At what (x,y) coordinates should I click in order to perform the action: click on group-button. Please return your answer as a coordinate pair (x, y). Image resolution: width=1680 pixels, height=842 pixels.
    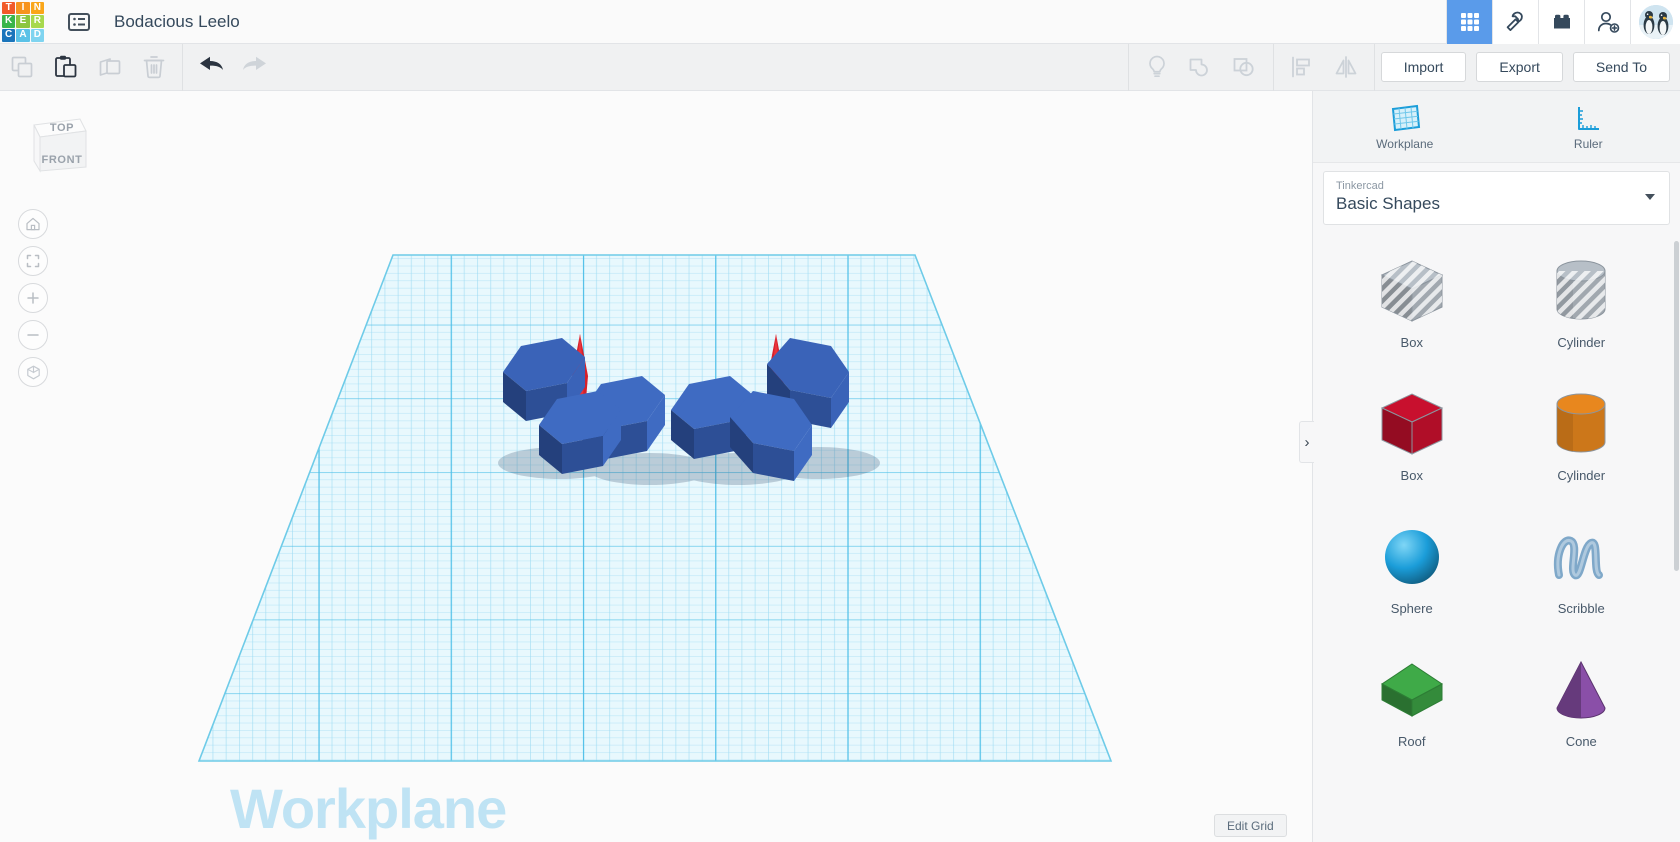
    Looking at the image, I should click on (1201, 67).